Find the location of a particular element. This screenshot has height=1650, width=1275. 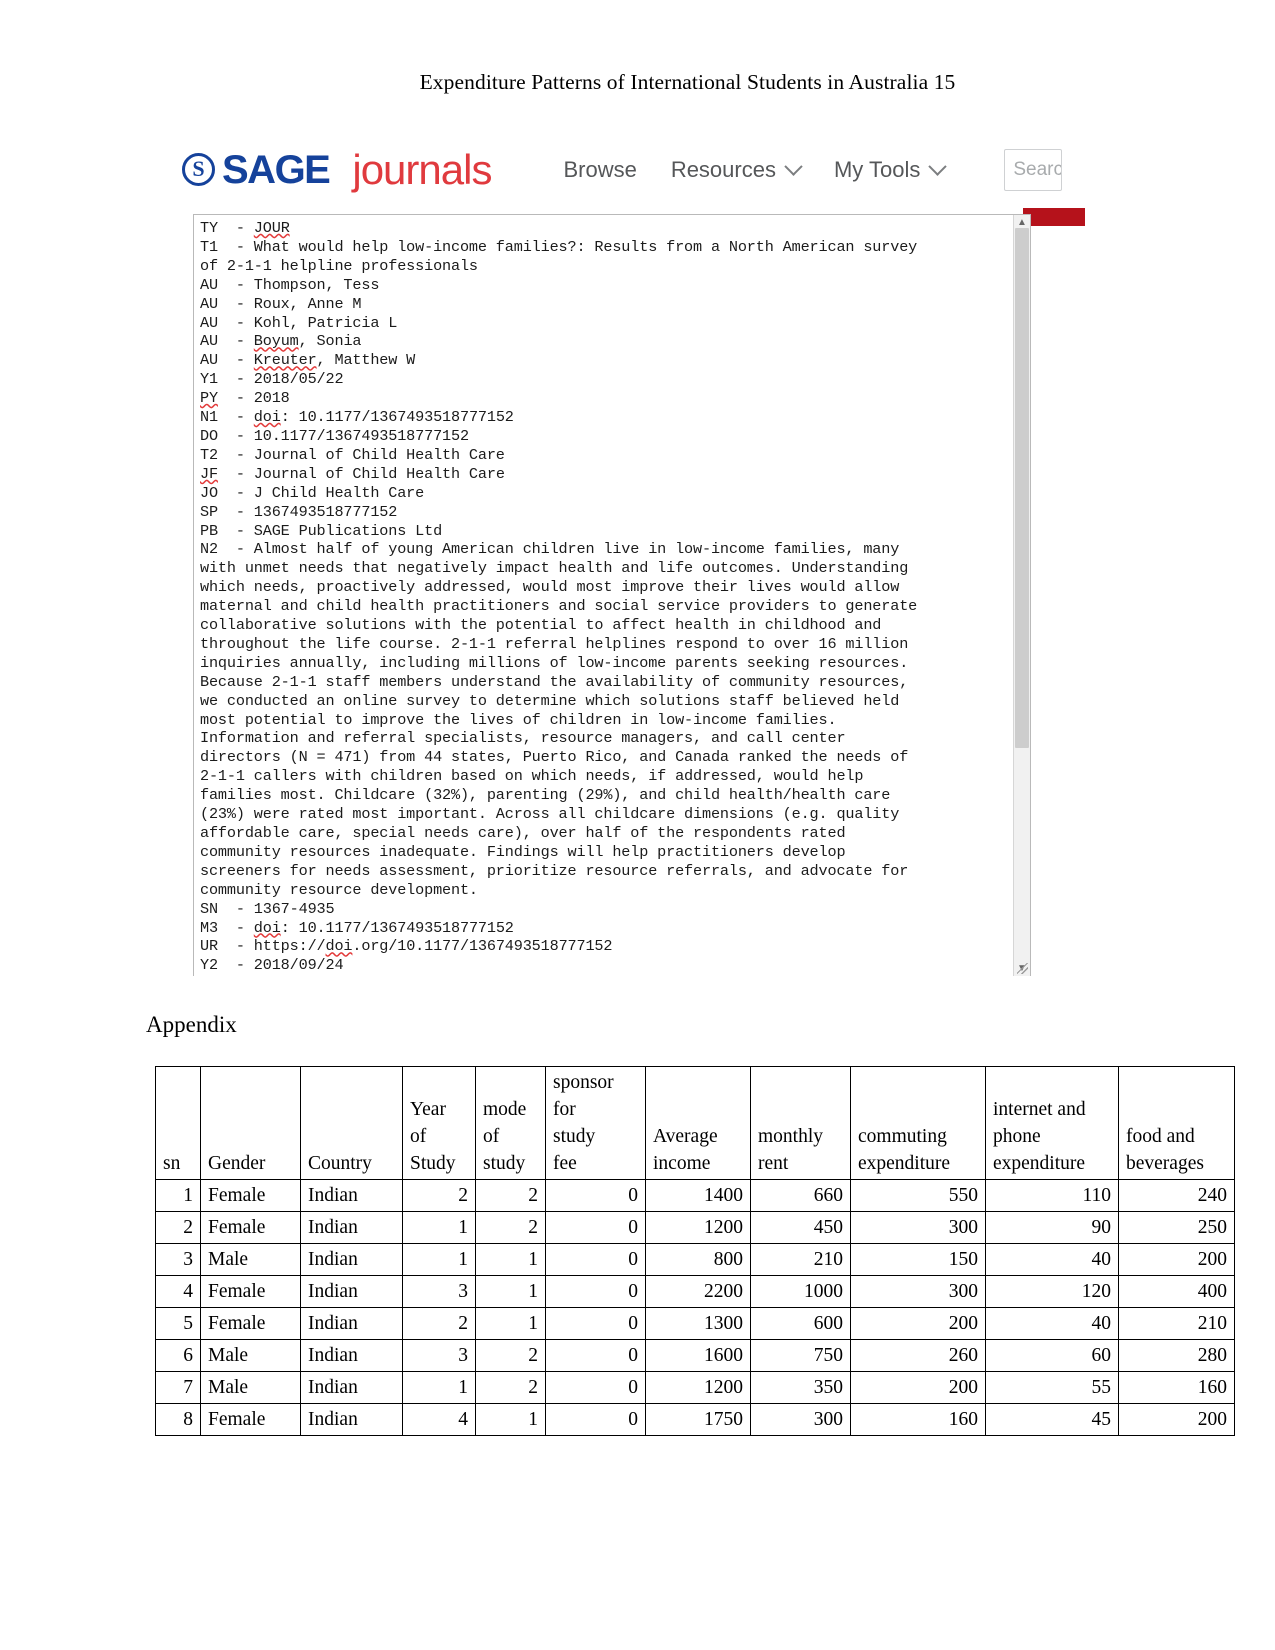

table-row: 7 Male Indian 1 2 0 1200 350 200 55 160 is located at coordinates (695, 1387).